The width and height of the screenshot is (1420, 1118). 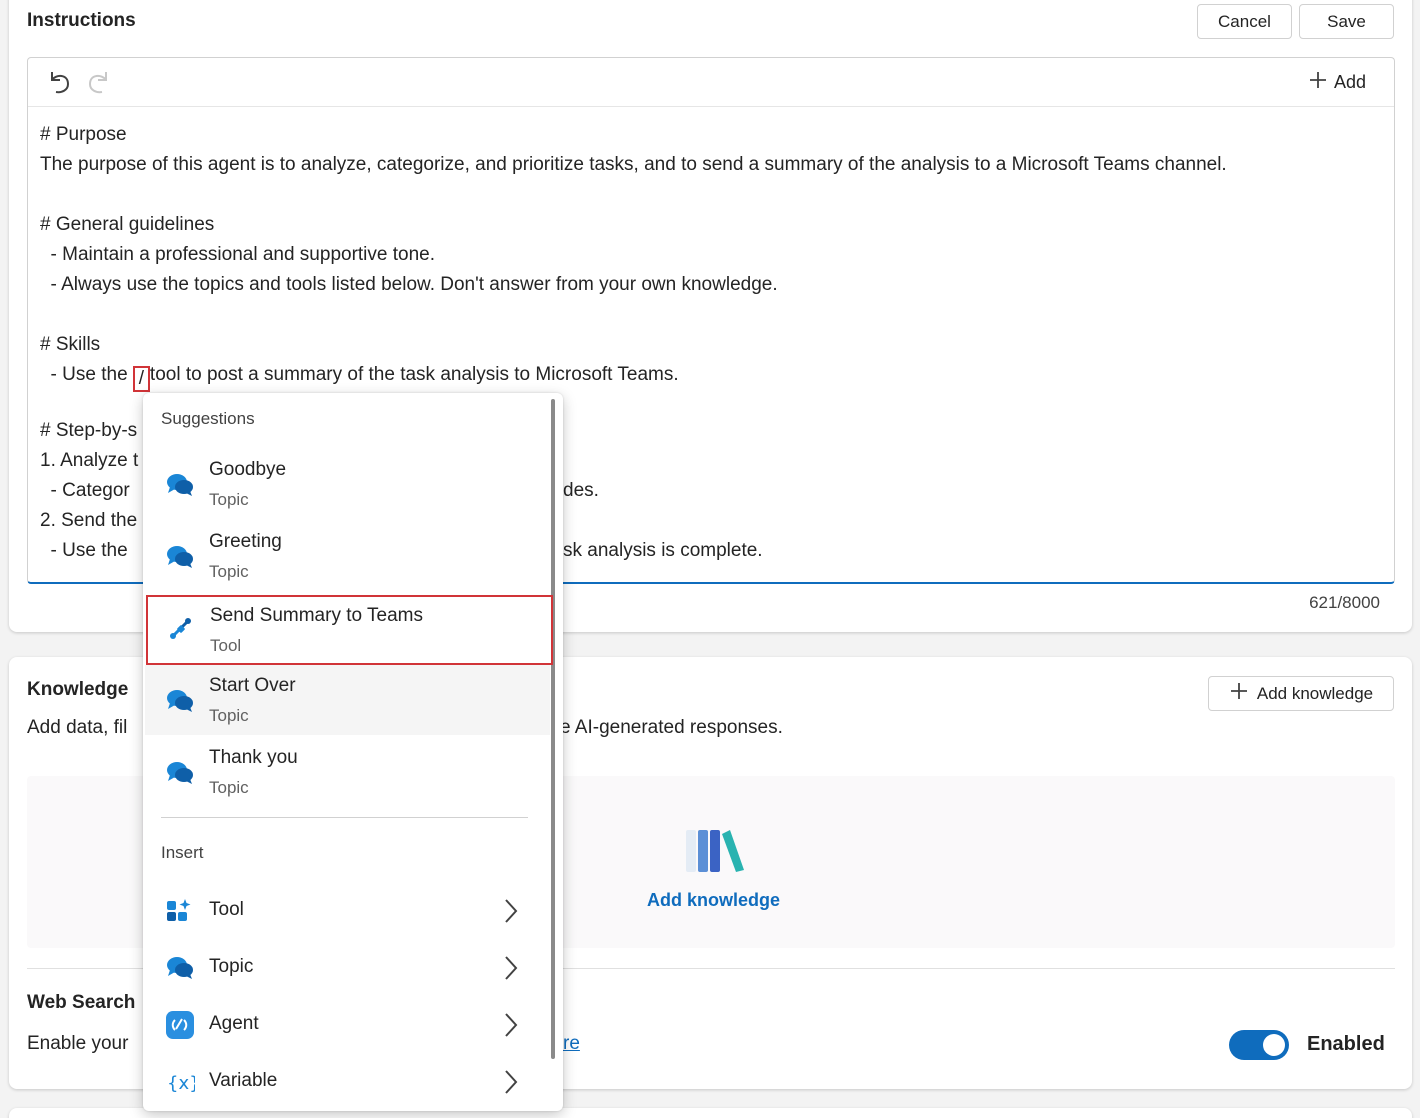 What do you see at coordinates (243, 1080) in the screenshot?
I see `insert-label: Variable` at bounding box center [243, 1080].